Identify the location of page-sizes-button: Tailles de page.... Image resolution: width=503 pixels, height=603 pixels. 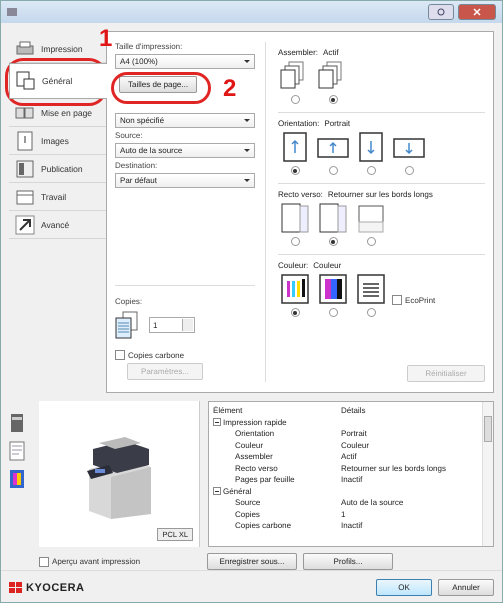
(158, 84).